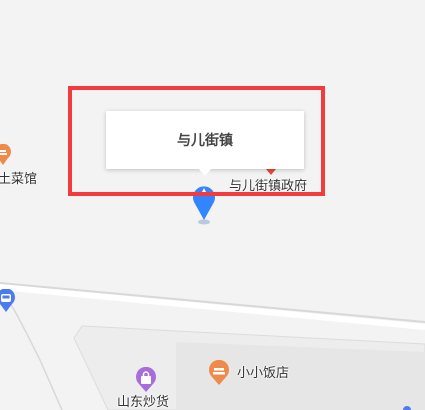  What do you see at coordinates (143, 402) in the screenshot?
I see `poi-label-shop: 山东炒货` at bounding box center [143, 402].